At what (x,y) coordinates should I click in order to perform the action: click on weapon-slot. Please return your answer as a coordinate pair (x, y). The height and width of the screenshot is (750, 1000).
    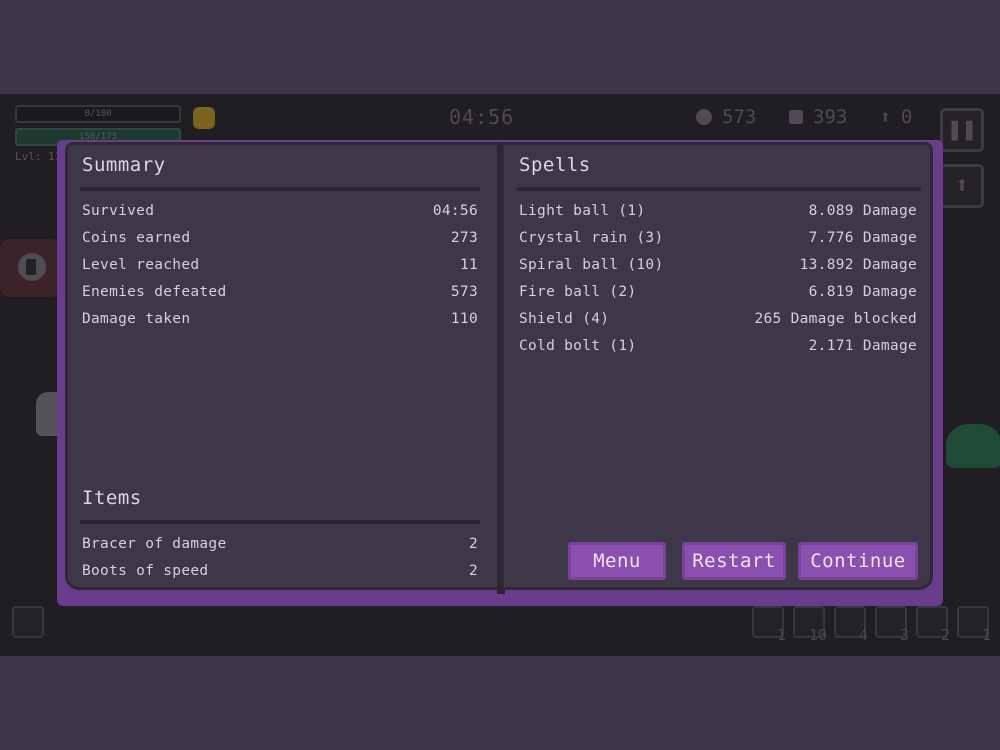
    Looking at the image, I should click on (28, 622).